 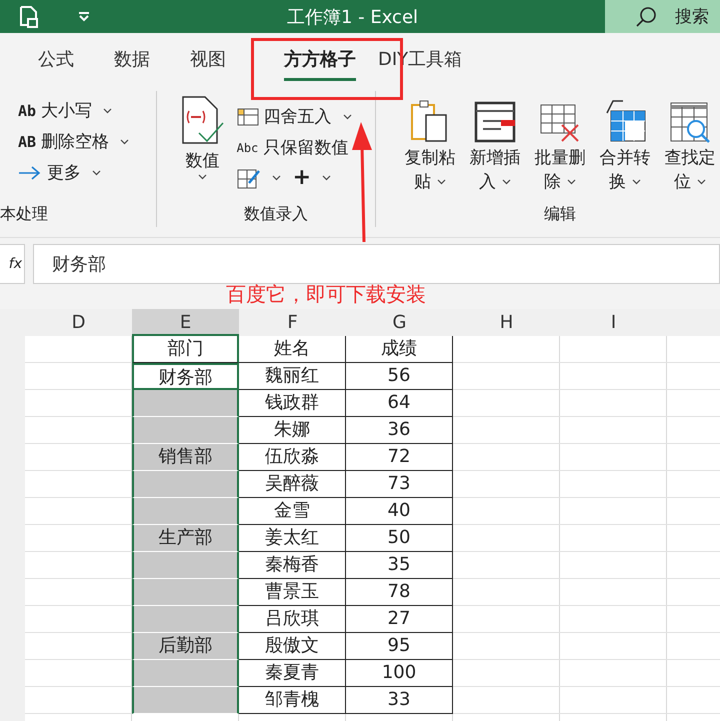 I want to click on arrow-icon, so click(x=30, y=172).